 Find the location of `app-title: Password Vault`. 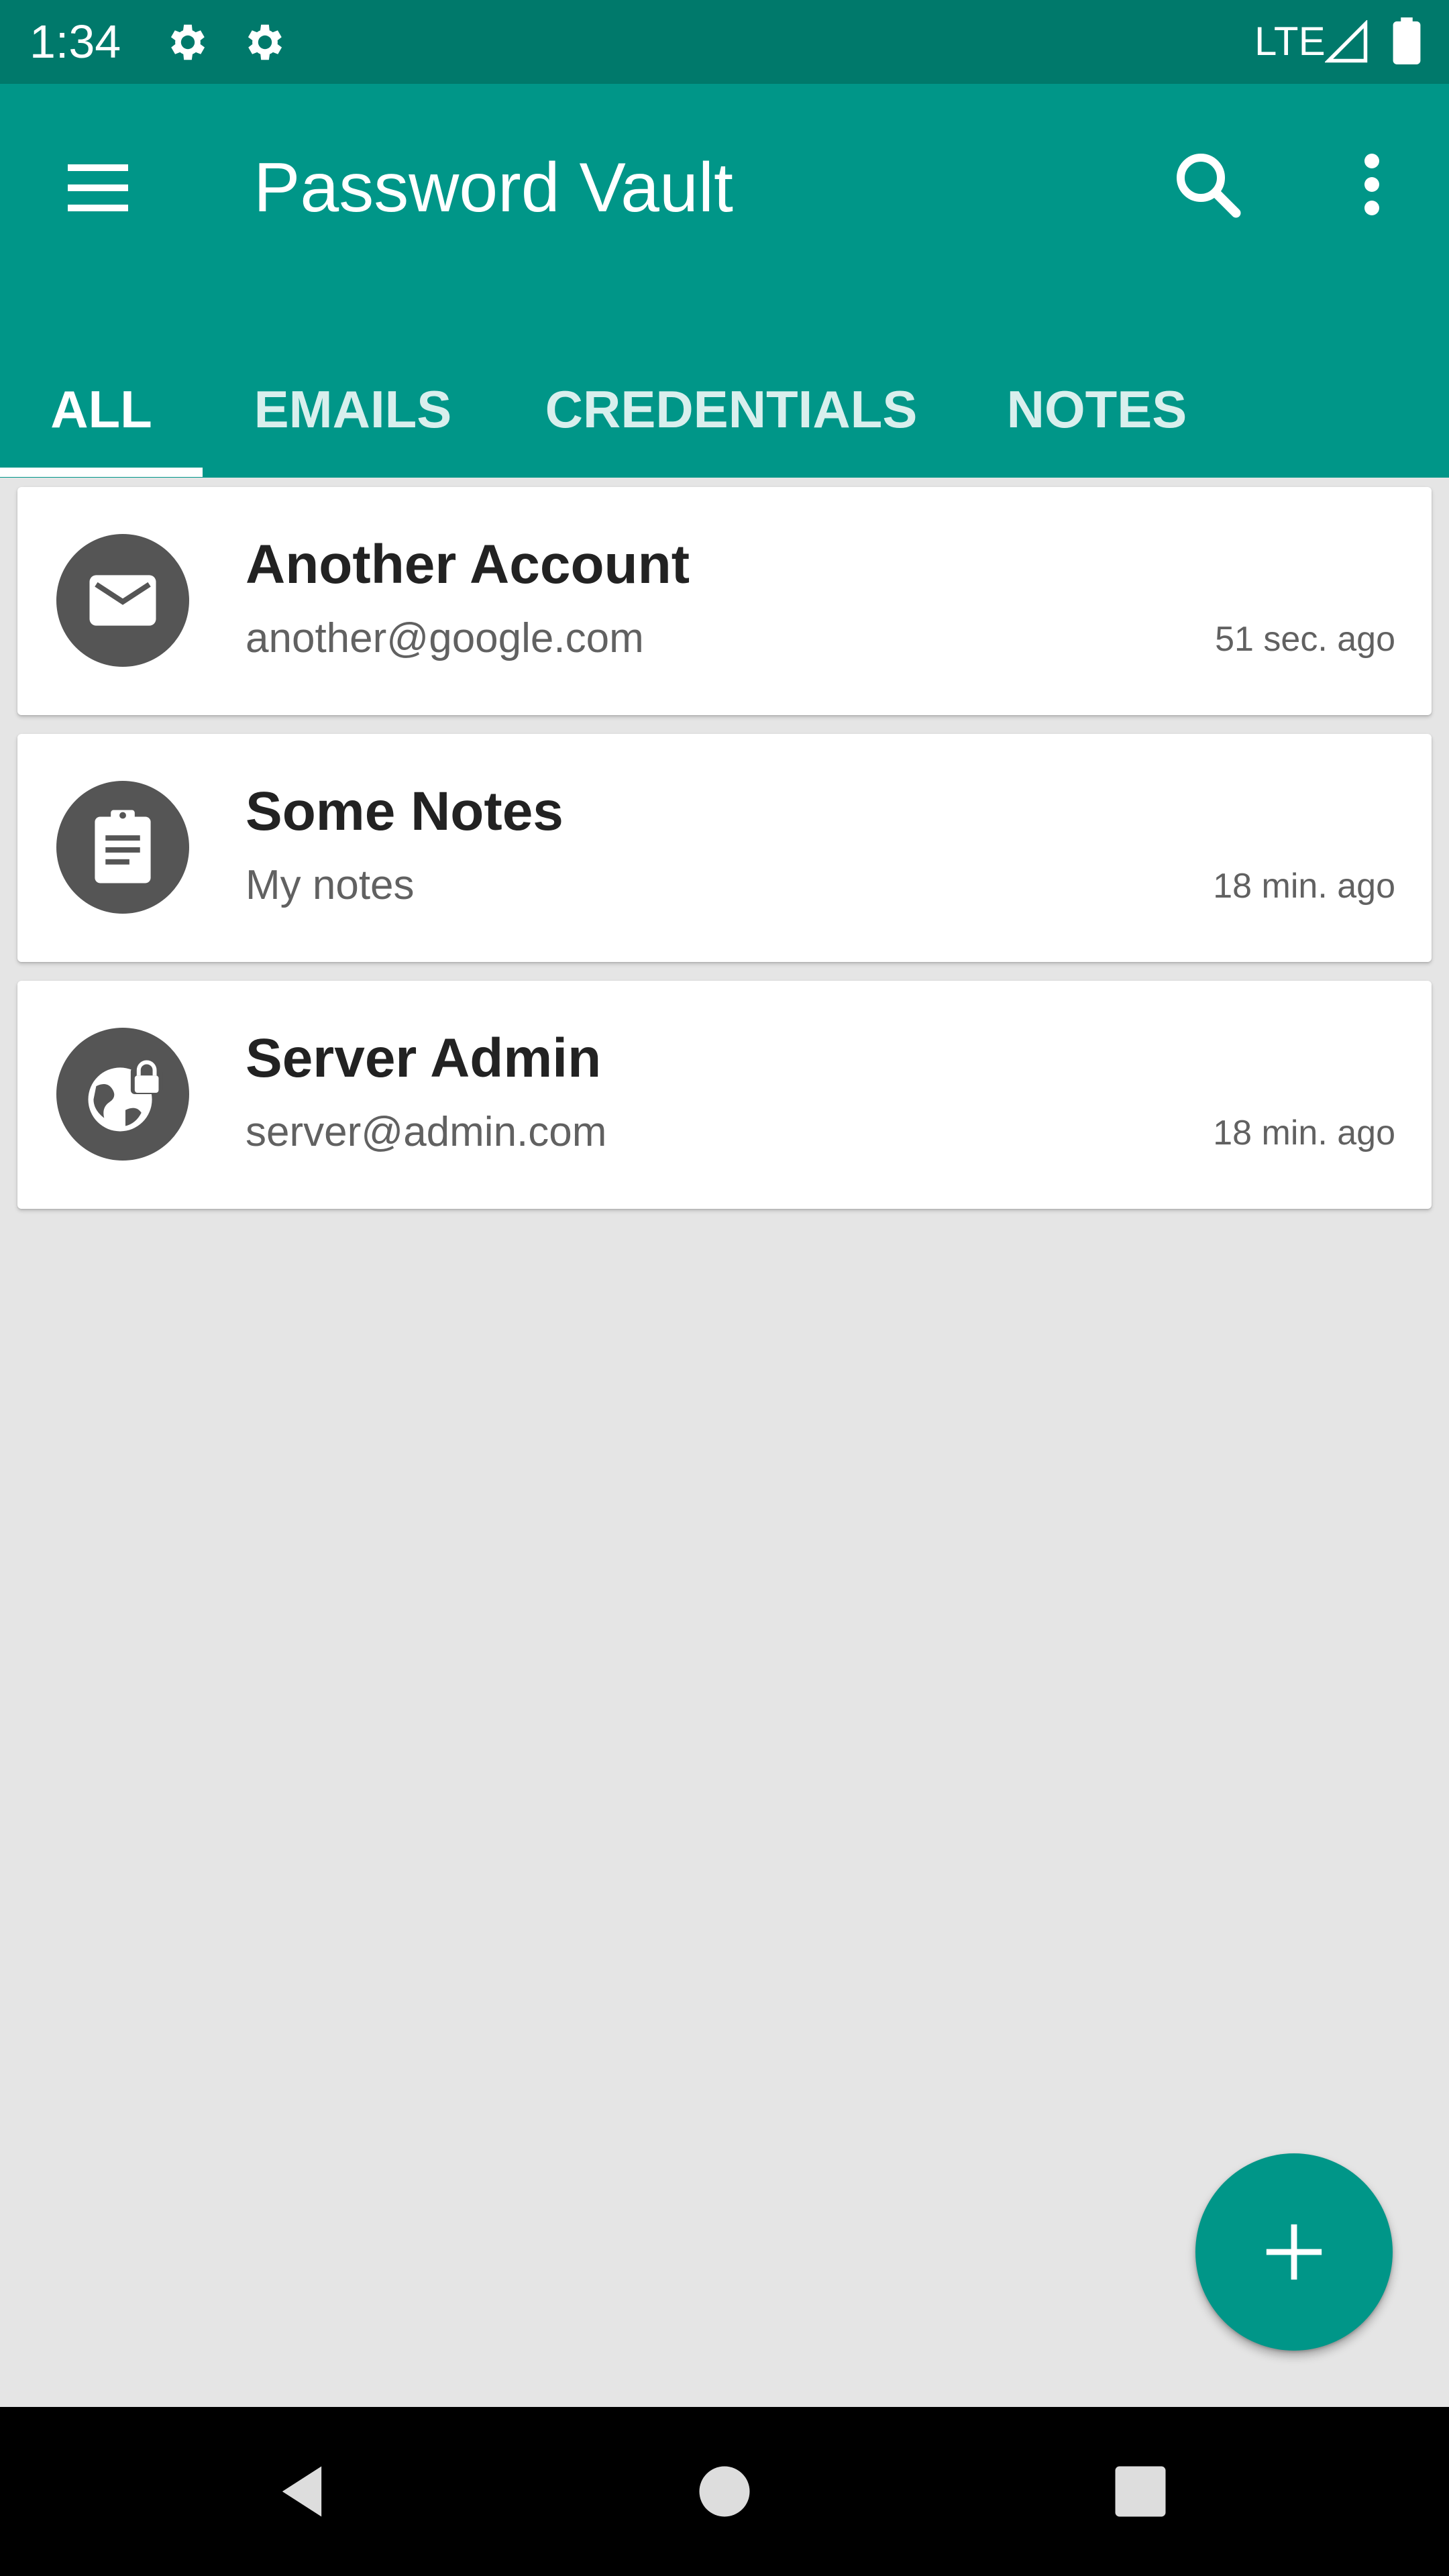

app-title: Password Vault is located at coordinates (493, 188).